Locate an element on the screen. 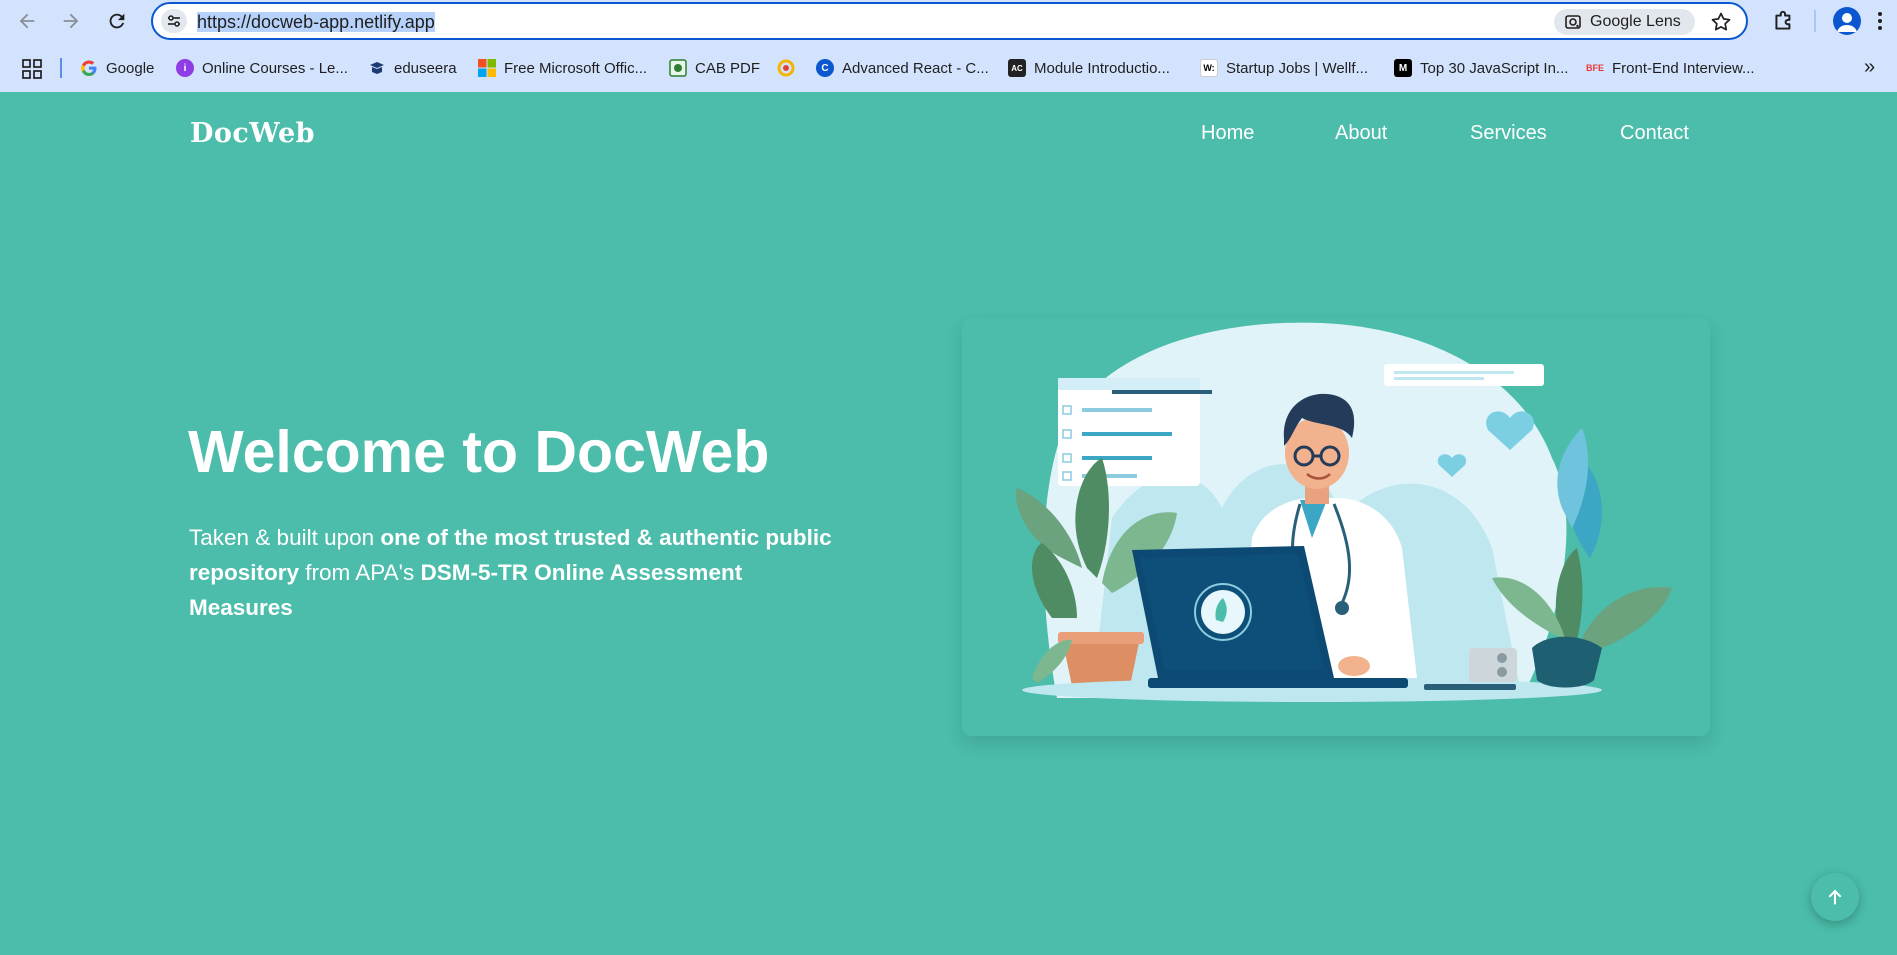 Image resolution: width=1897 pixels, height=955 pixels. eduseera-icon is located at coordinates (377, 68).